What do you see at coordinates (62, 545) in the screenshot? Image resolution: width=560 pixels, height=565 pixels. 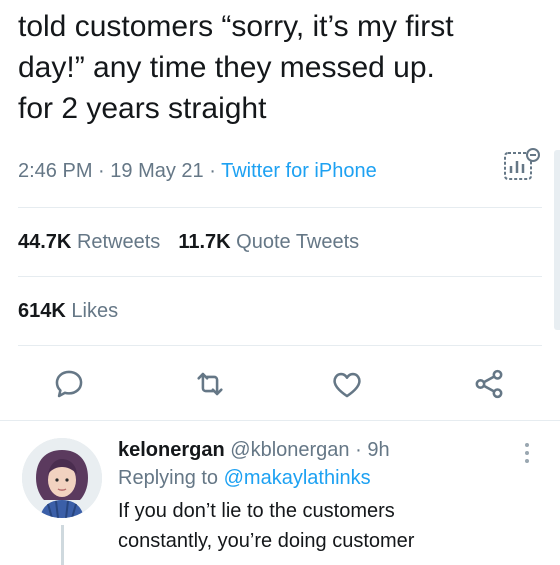 I see `thread-connector-line` at bounding box center [62, 545].